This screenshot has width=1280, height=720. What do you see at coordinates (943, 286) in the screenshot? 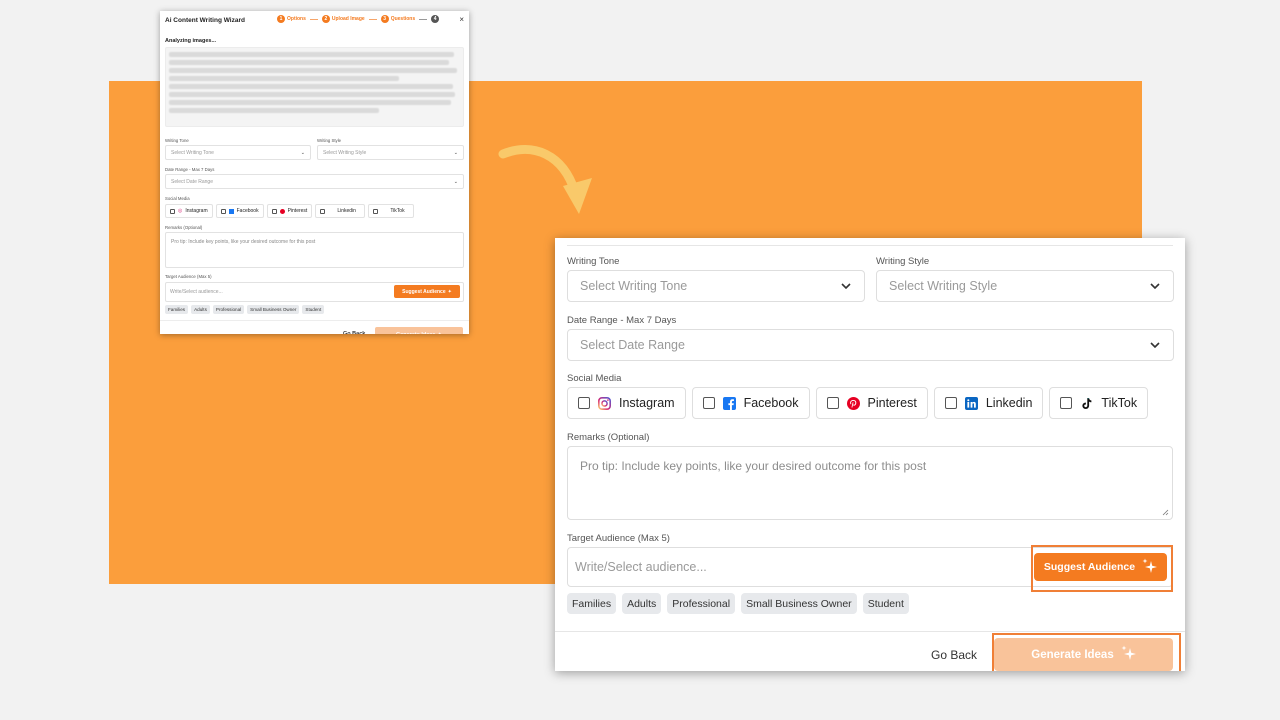
I see `writing-style-placeholder: Select Writing Style` at bounding box center [943, 286].